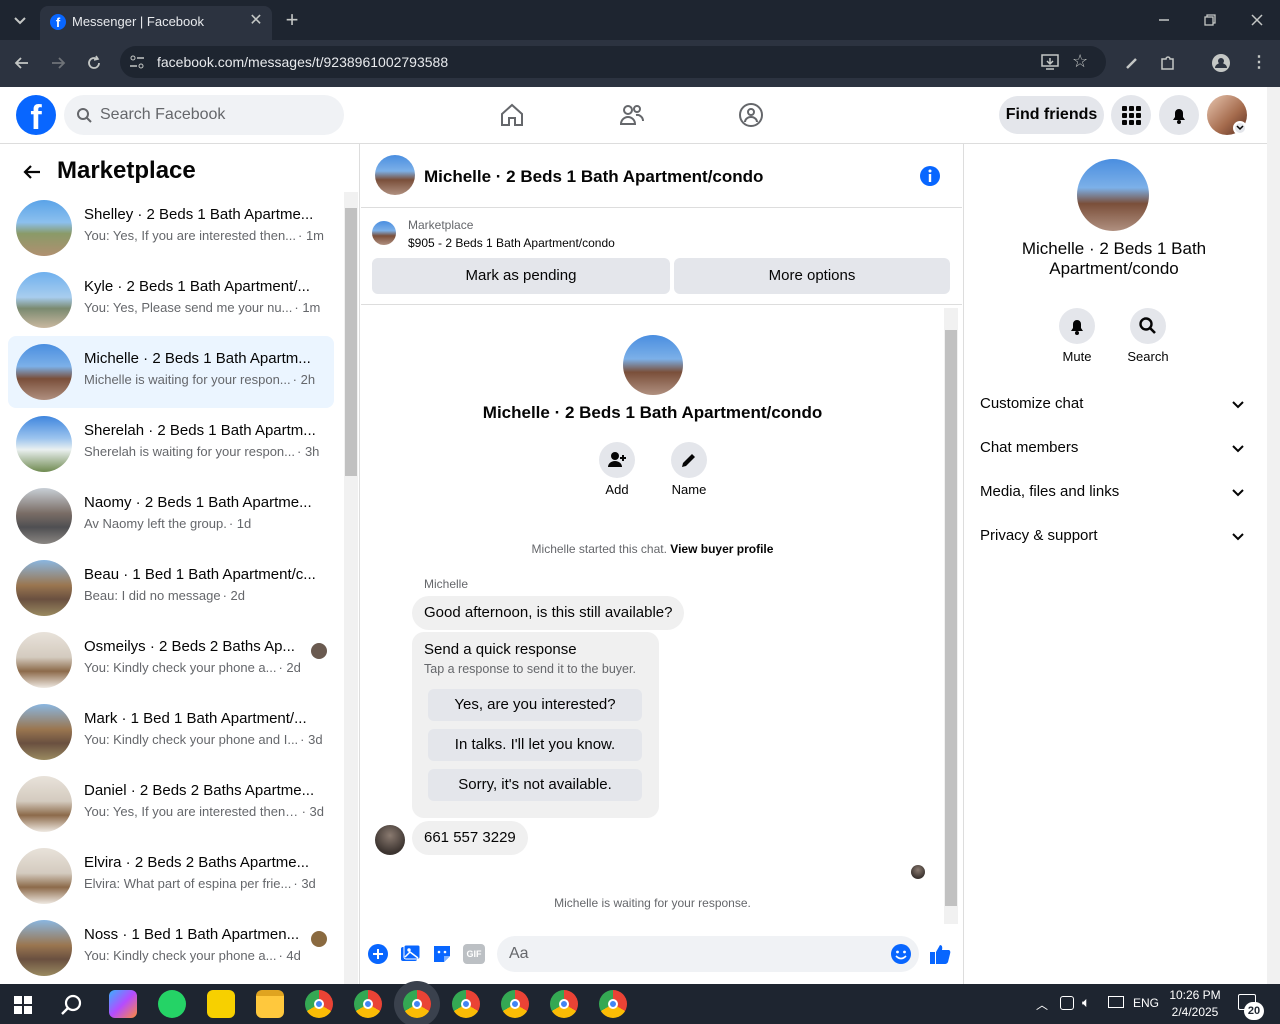 This screenshot has width=1280, height=1024. I want to click on reload-icon, so click(94, 63).